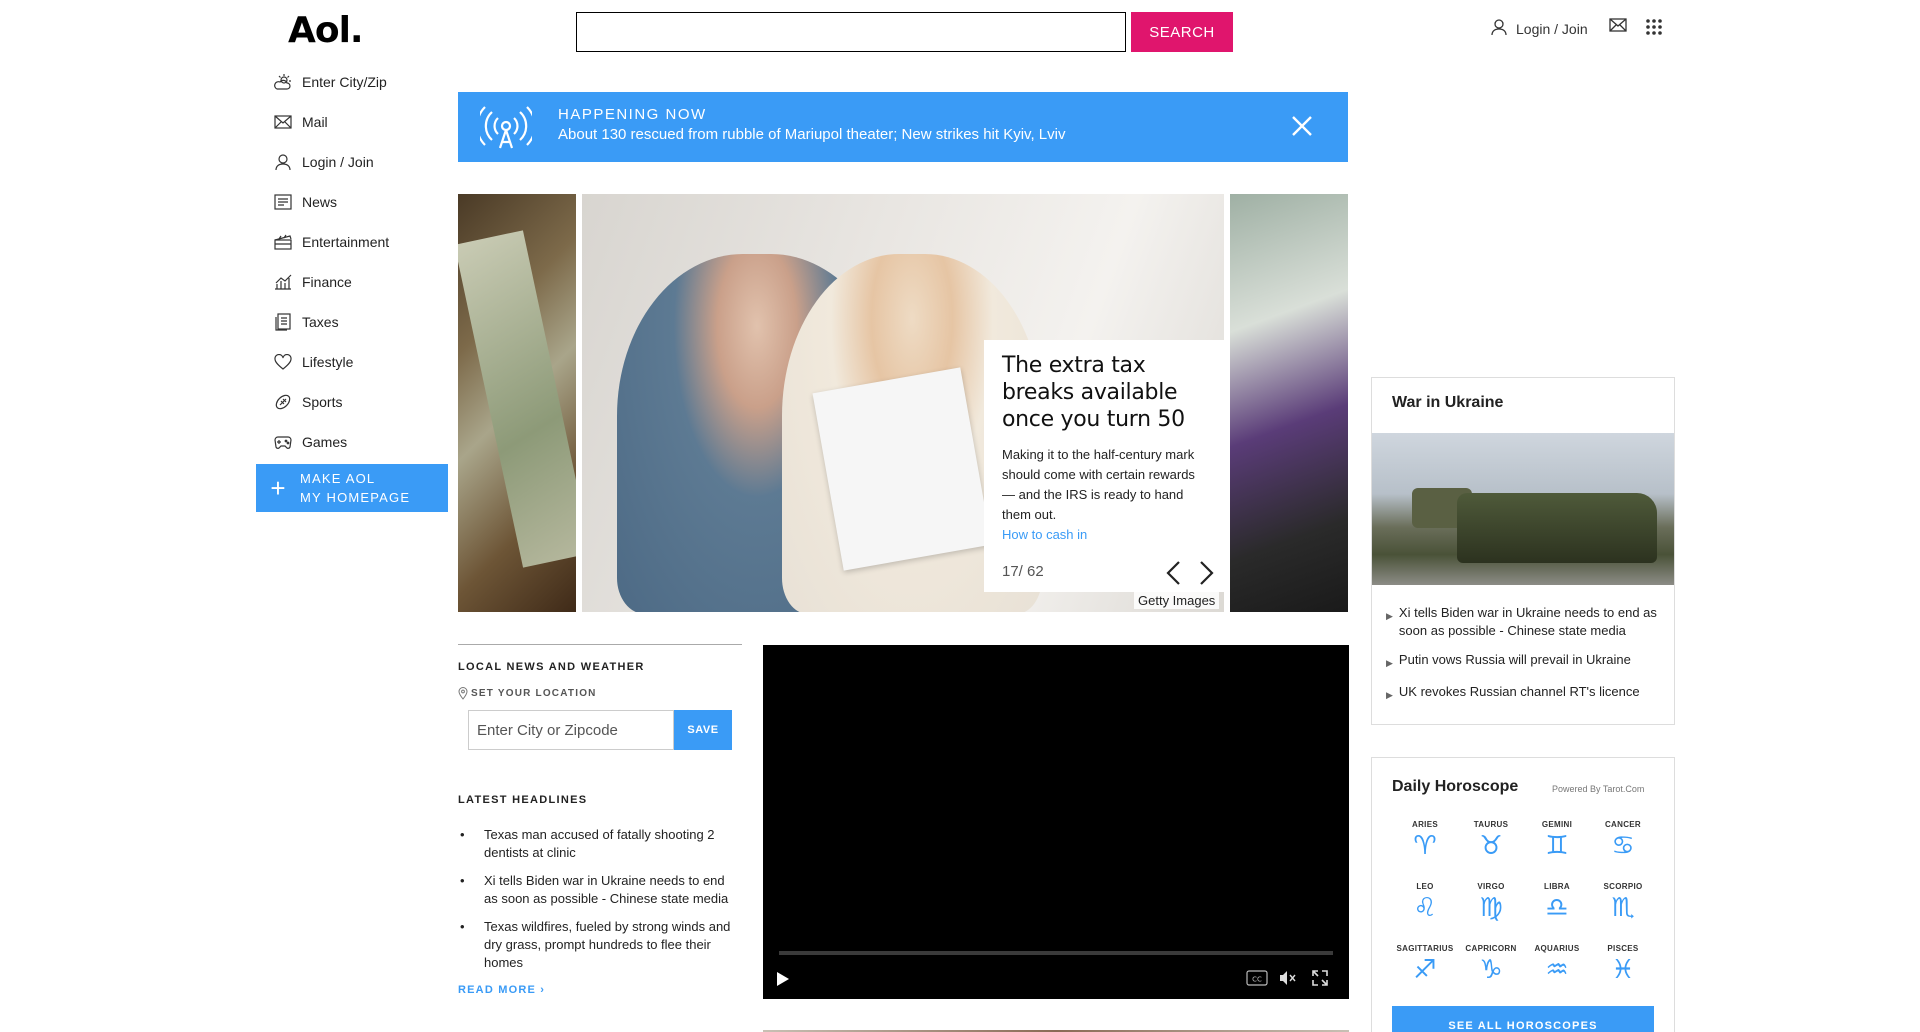 This screenshot has height=1032, width=1920. What do you see at coordinates (1302, 128) in the screenshot?
I see `close-icon` at bounding box center [1302, 128].